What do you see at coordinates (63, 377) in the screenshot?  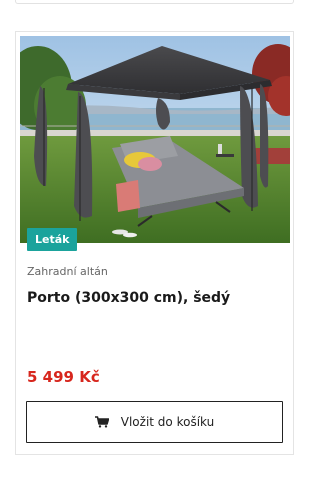 I see `product-price: 5 499 Kč` at bounding box center [63, 377].